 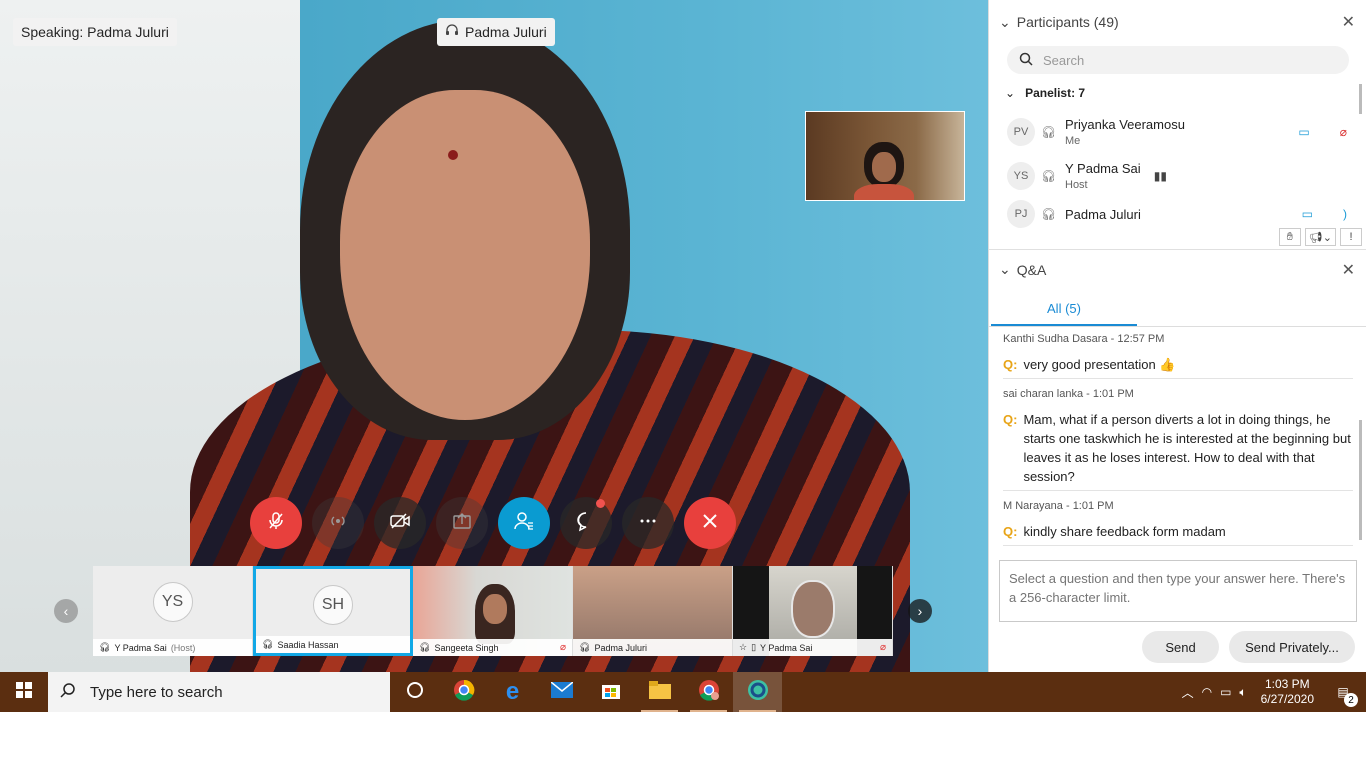 I want to click on phone-icon: ▯, so click(x=754, y=647).